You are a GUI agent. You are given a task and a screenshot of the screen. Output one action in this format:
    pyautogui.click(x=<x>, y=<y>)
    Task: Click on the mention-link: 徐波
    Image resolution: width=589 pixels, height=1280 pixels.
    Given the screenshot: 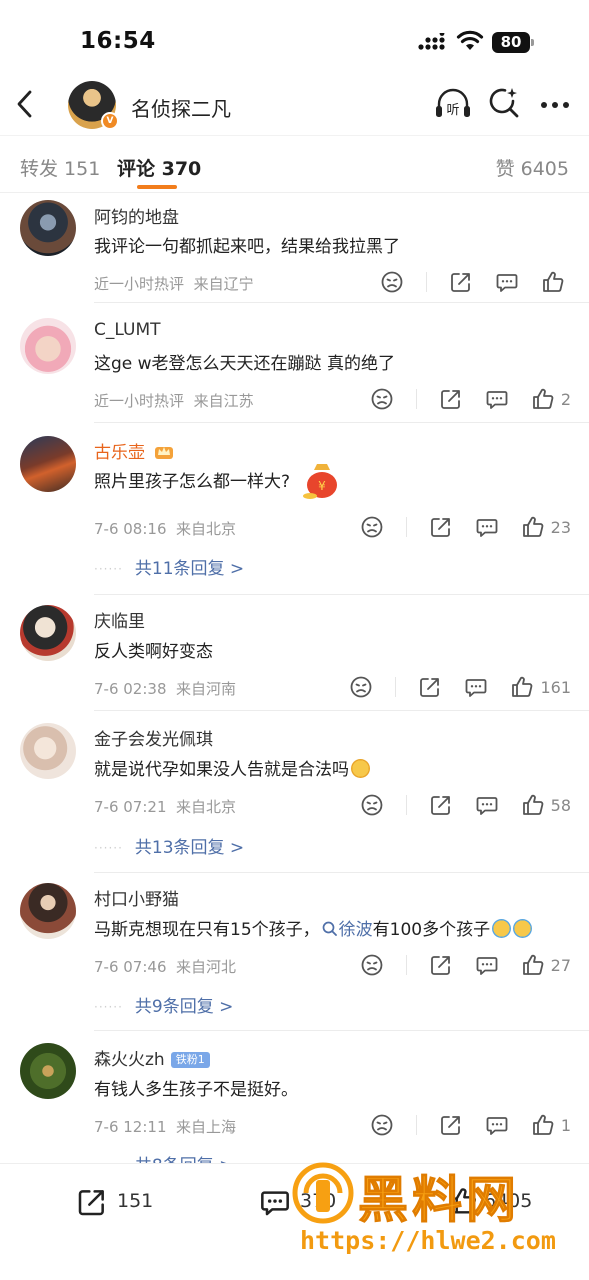 What is the action you would take?
    pyautogui.click(x=346, y=930)
    